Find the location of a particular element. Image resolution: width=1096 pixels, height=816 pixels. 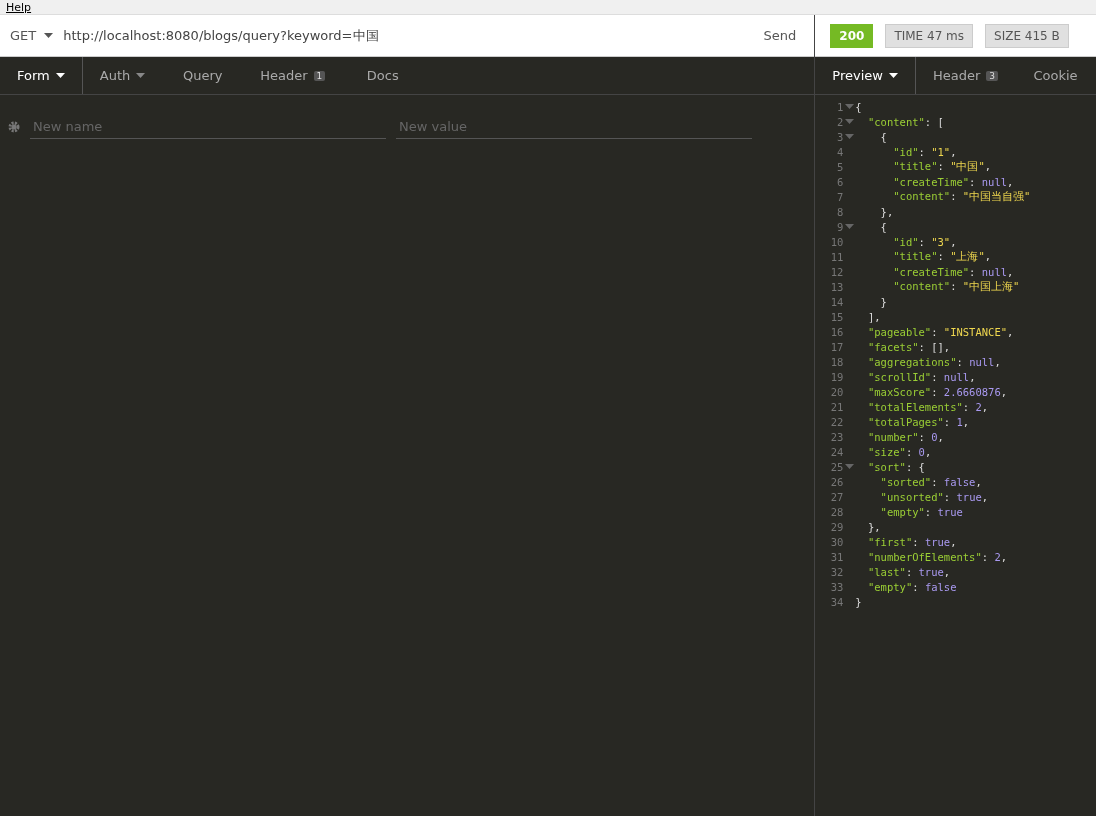

code-line: "aggregations": null, is located at coordinates (933, 361).